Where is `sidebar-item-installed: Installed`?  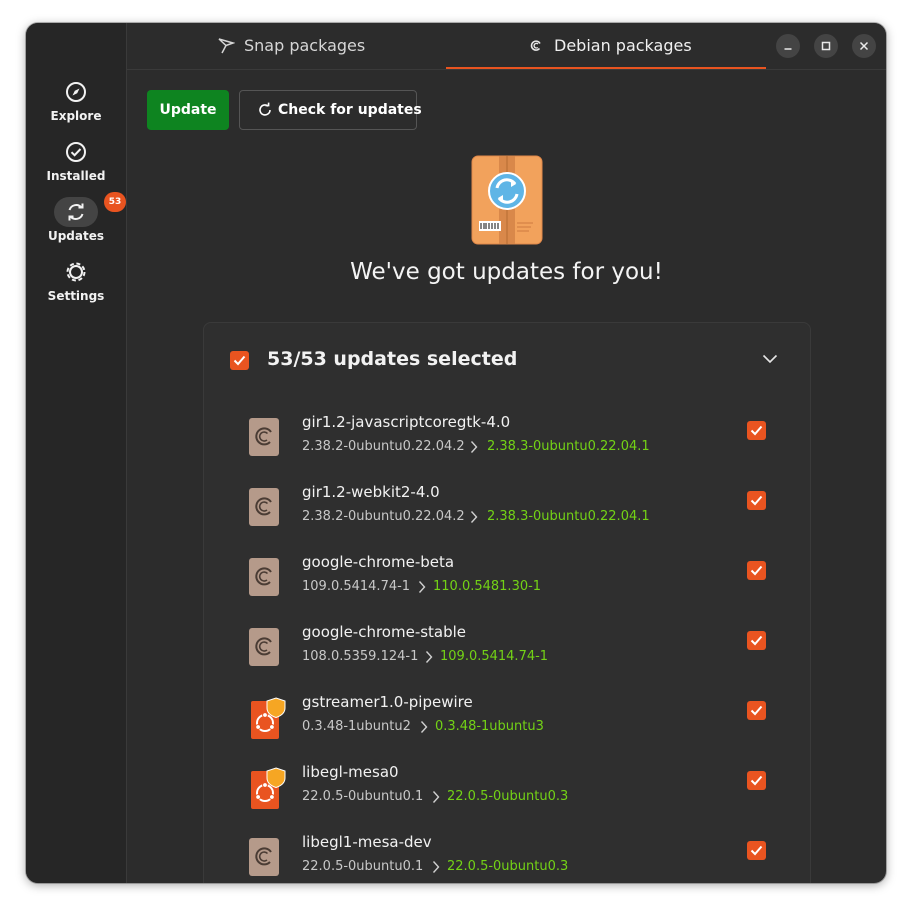 sidebar-item-installed: Installed is located at coordinates (76, 165).